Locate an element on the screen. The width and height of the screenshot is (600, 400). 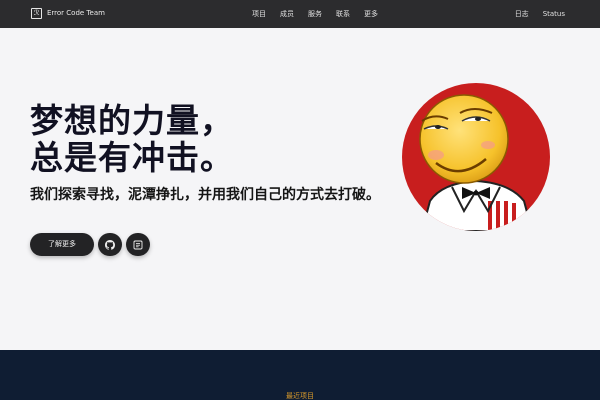
nav-item-more: 更多 is located at coordinates (371, 14).